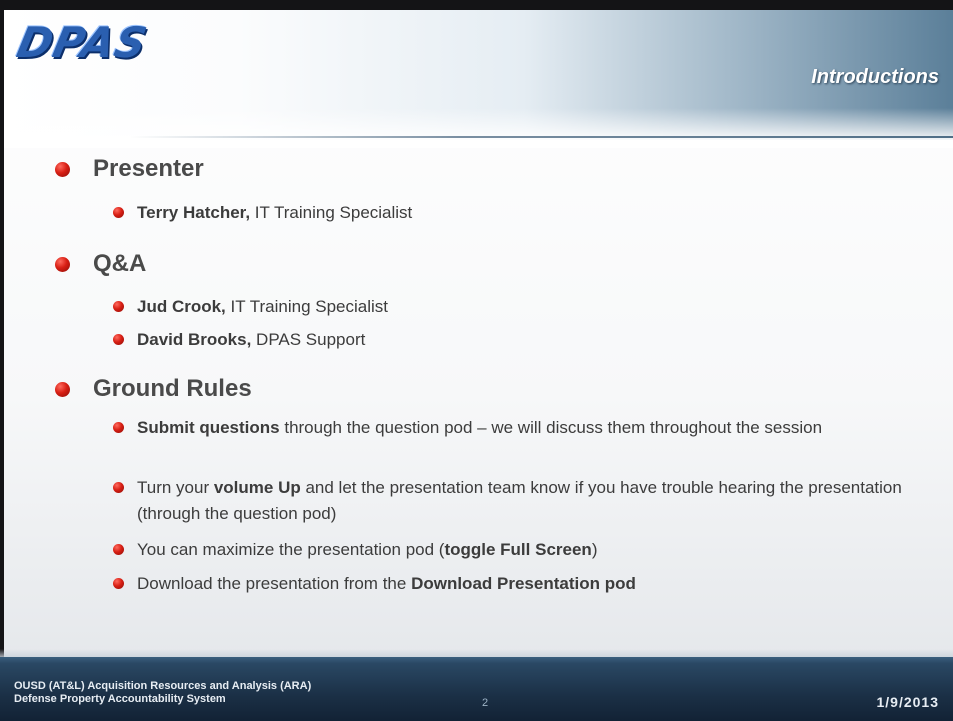 Image resolution: width=953 pixels, height=721 pixels. What do you see at coordinates (2, 360) in the screenshot?
I see `left-frame` at bounding box center [2, 360].